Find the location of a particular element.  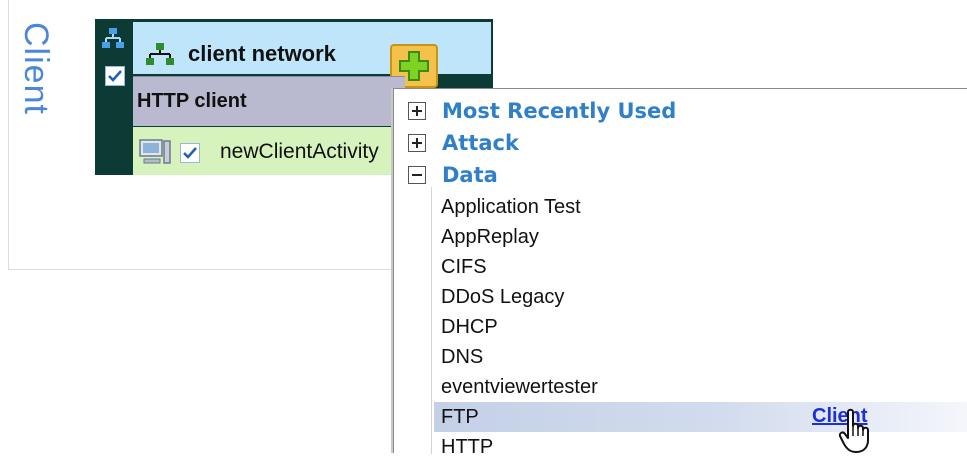

client-vertical-label: Client is located at coordinates (36, 68).